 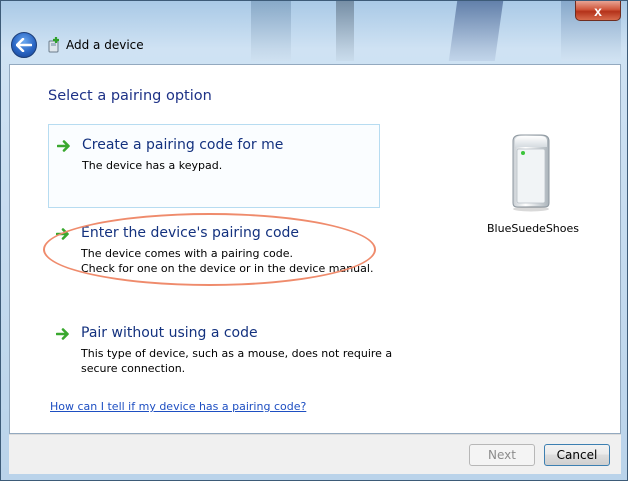 I want to click on button-bar: Next Cancel, so click(x=315, y=454).